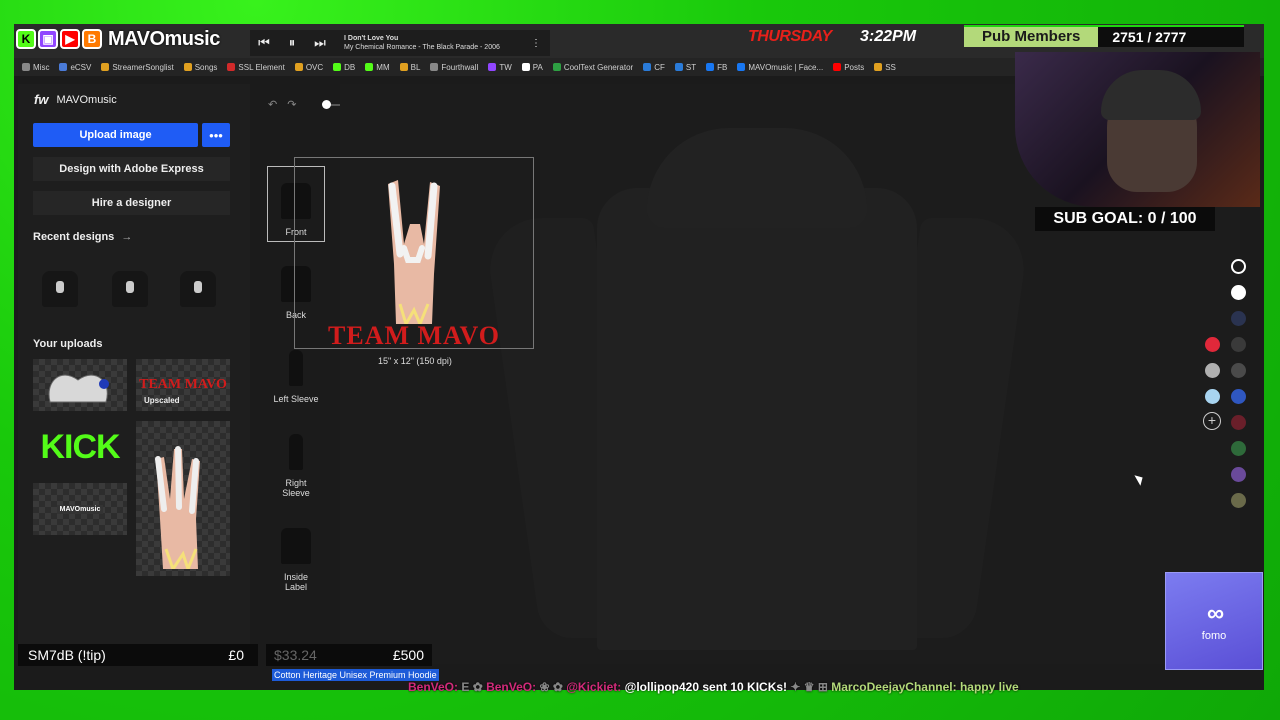 Image resolution: width=1280 pixels, height=720 pixels. Describe the element at coordinates (691, 67) in the screenshot. I see `bookmark-label: ST` at that location.